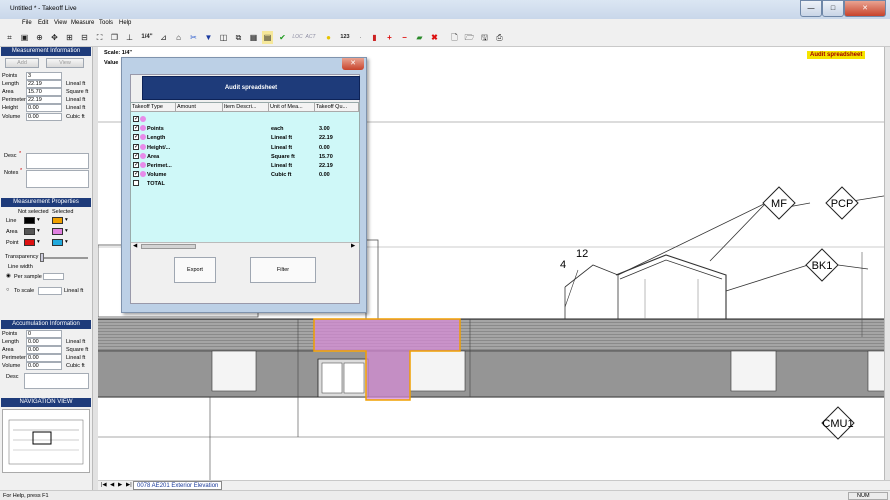 The width and height of the screenshot is (890, 500). I want to click on print-icon: ⎙, so click(499, 37).